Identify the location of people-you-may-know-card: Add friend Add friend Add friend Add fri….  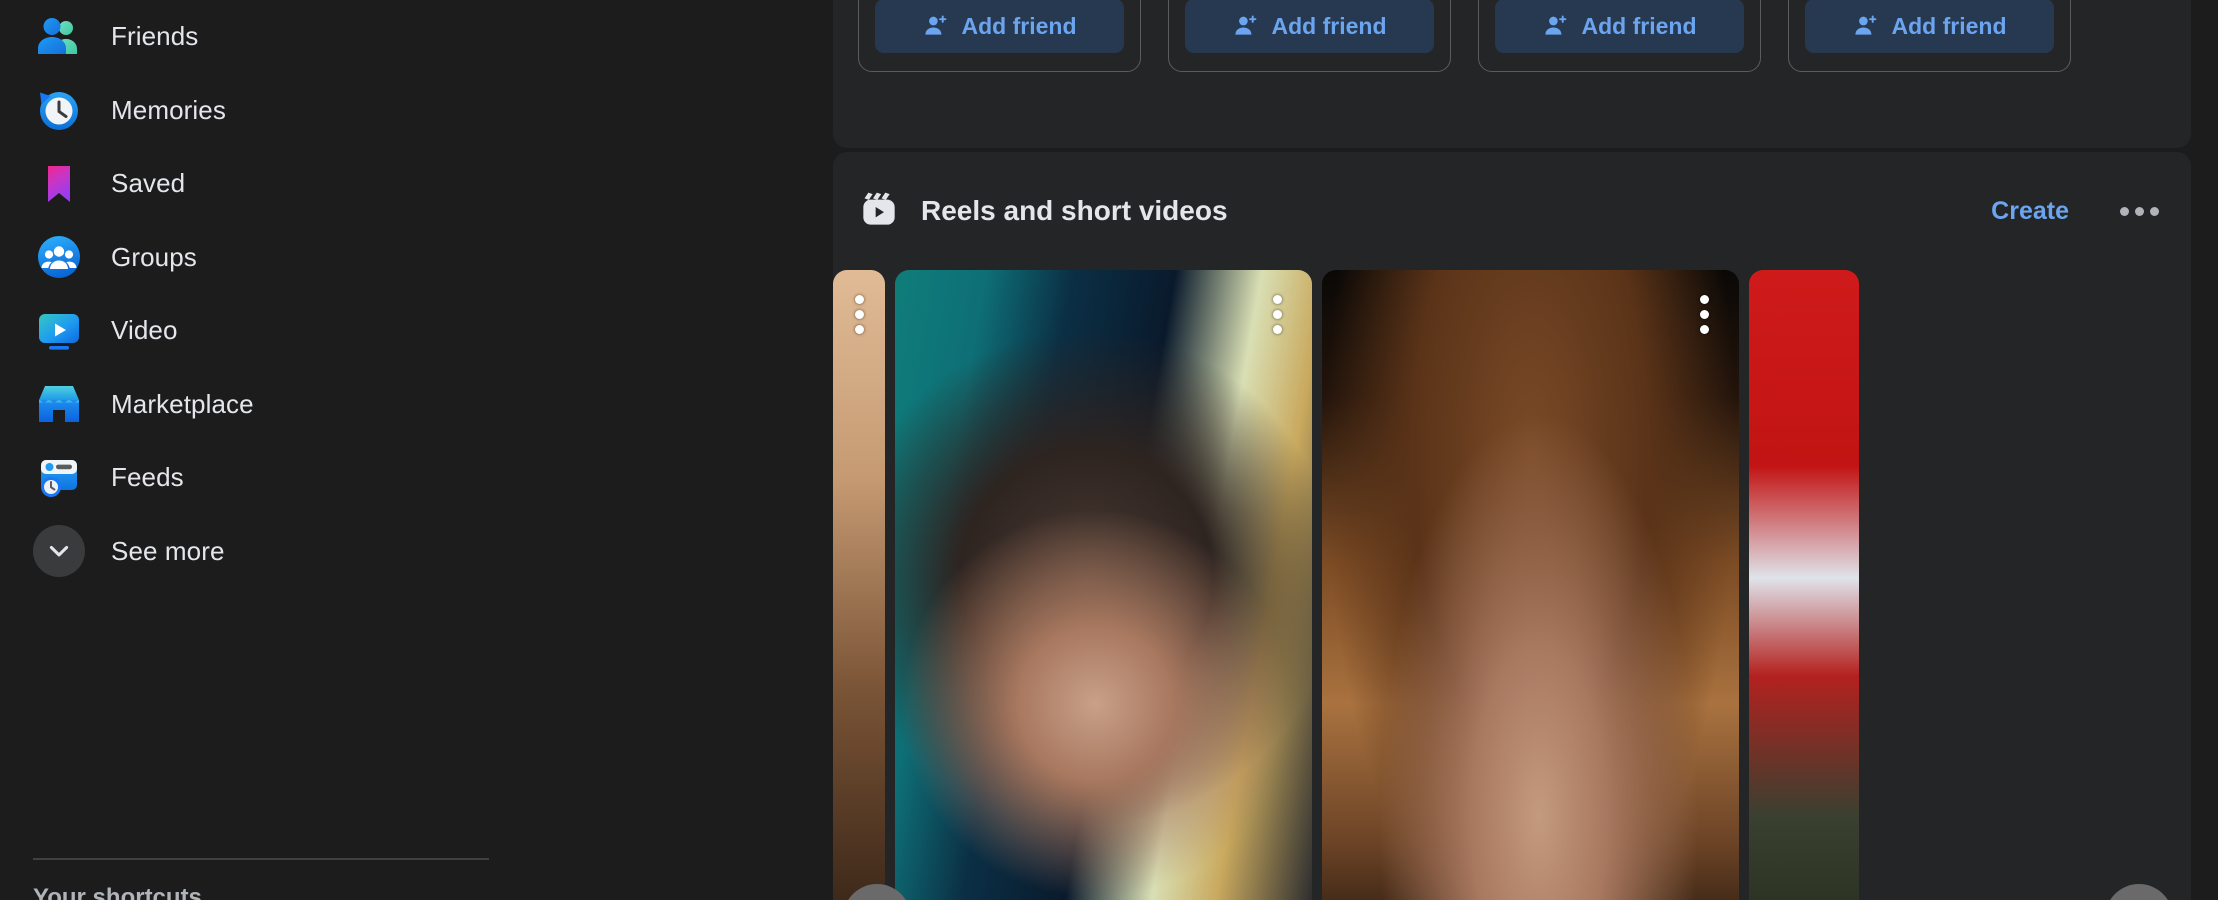
(1512, 74).